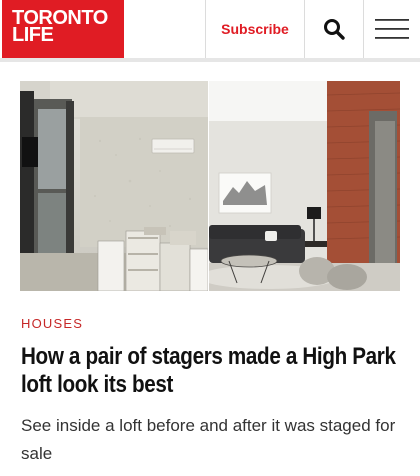  I want to click on toronto-life-logo: TORONTO LIFE, so click(63, 29).